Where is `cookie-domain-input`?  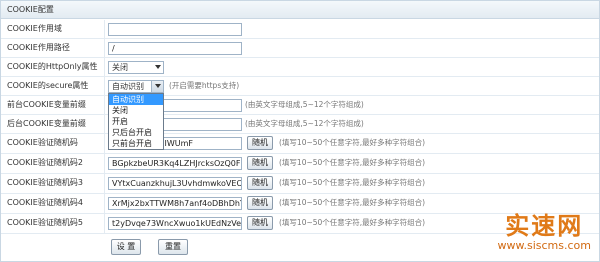 cookie-domain-input is located at coordinates (175, 29).